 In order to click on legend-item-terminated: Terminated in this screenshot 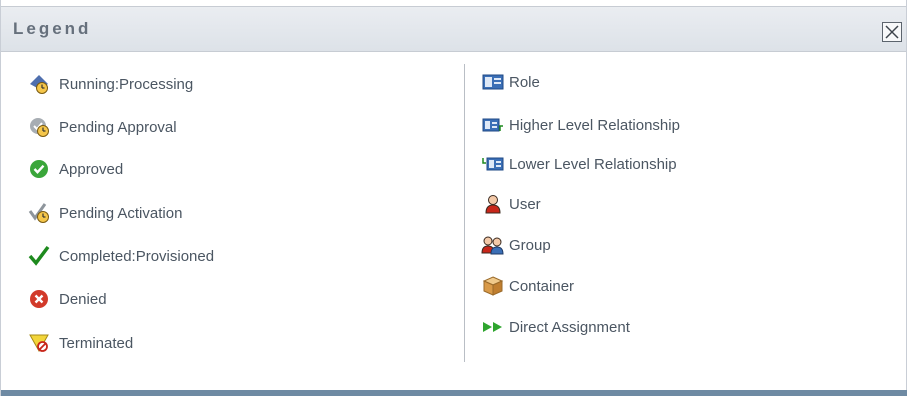, I will do `click(80, 343)`.